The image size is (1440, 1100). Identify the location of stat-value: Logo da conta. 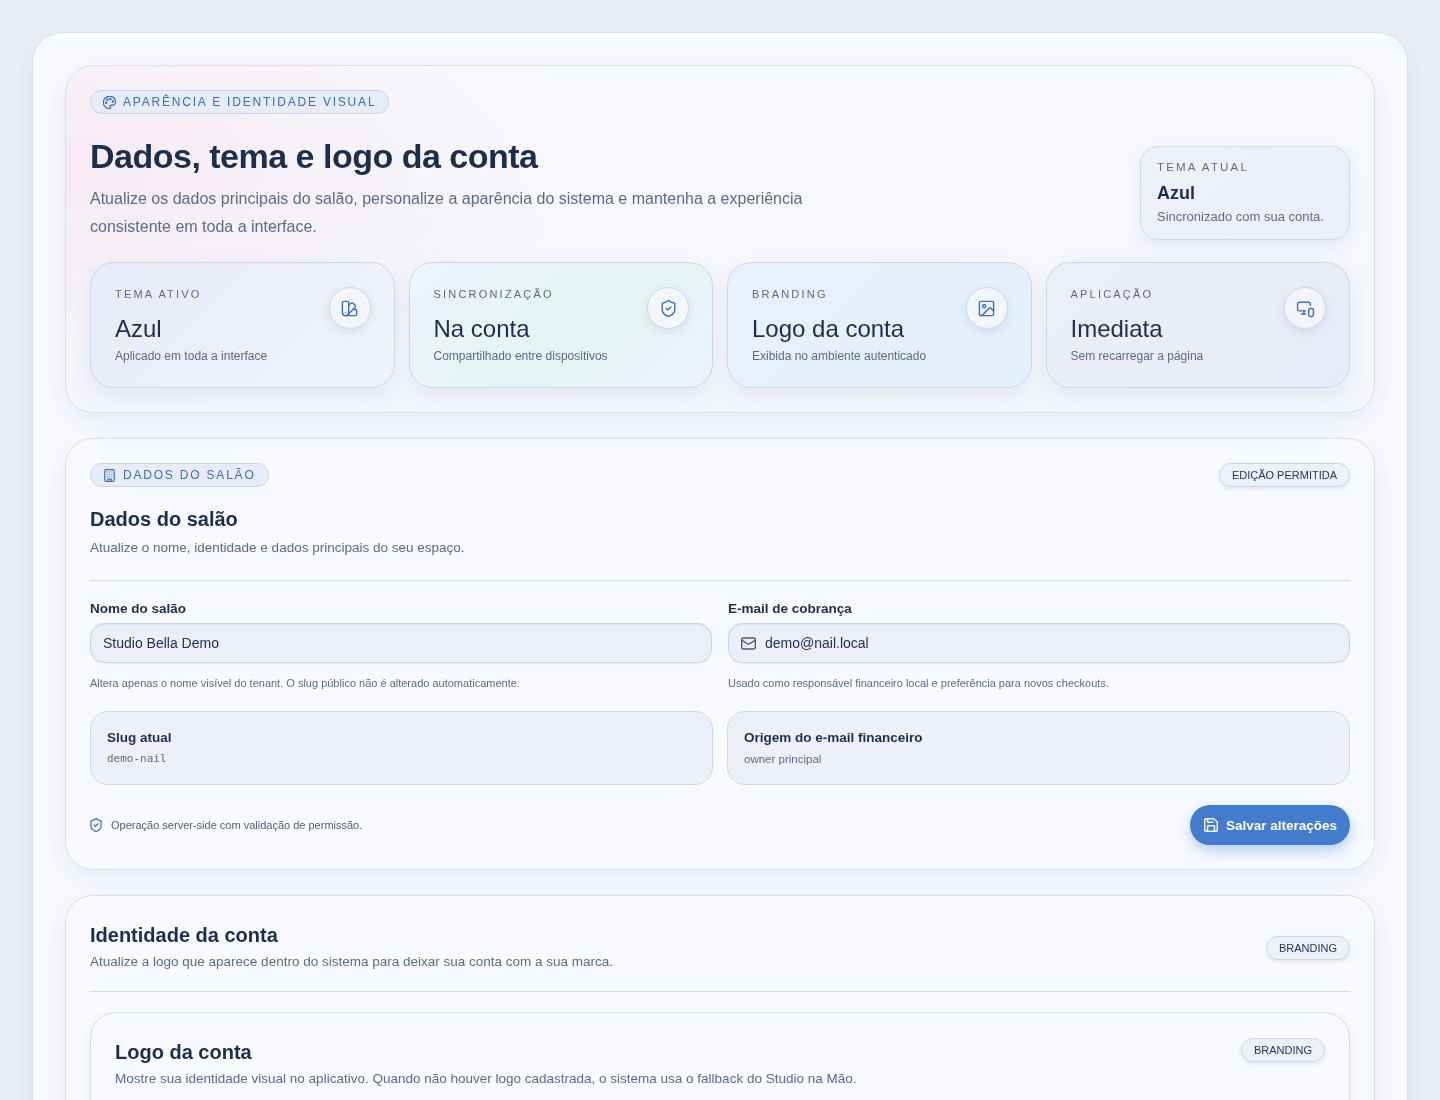
(828, 329).